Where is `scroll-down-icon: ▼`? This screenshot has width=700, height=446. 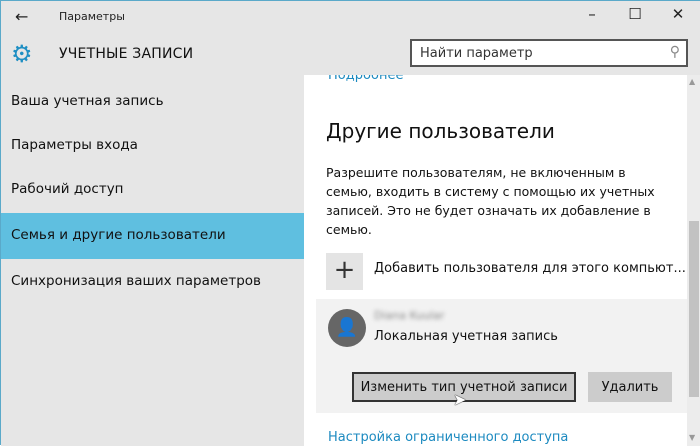
scroll-down-icon: ▼ is located at coordinates (692, 437).